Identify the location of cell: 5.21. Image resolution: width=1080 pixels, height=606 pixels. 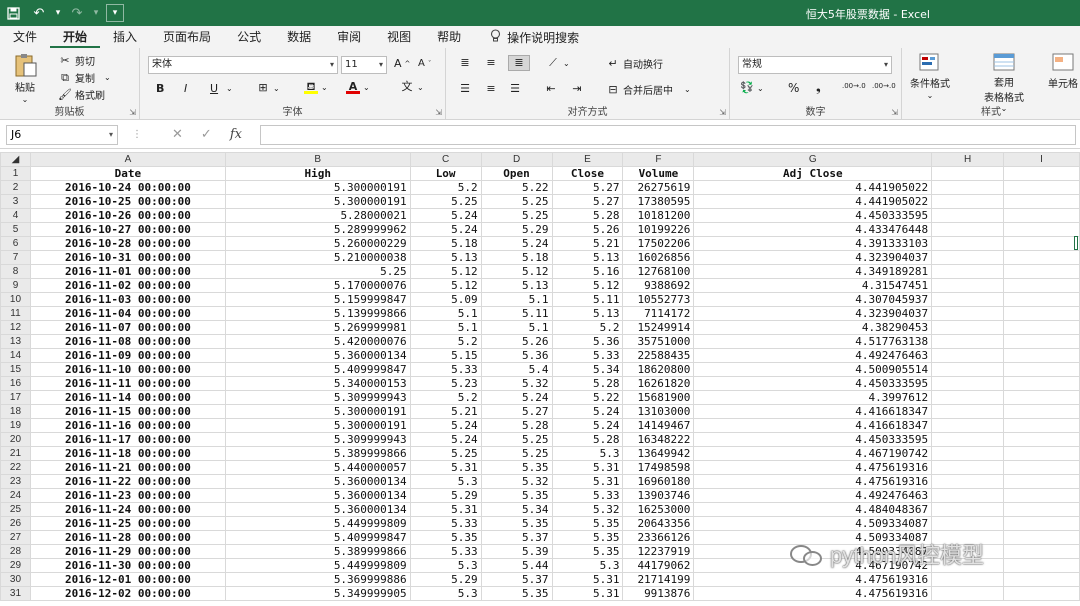
(445, 411).